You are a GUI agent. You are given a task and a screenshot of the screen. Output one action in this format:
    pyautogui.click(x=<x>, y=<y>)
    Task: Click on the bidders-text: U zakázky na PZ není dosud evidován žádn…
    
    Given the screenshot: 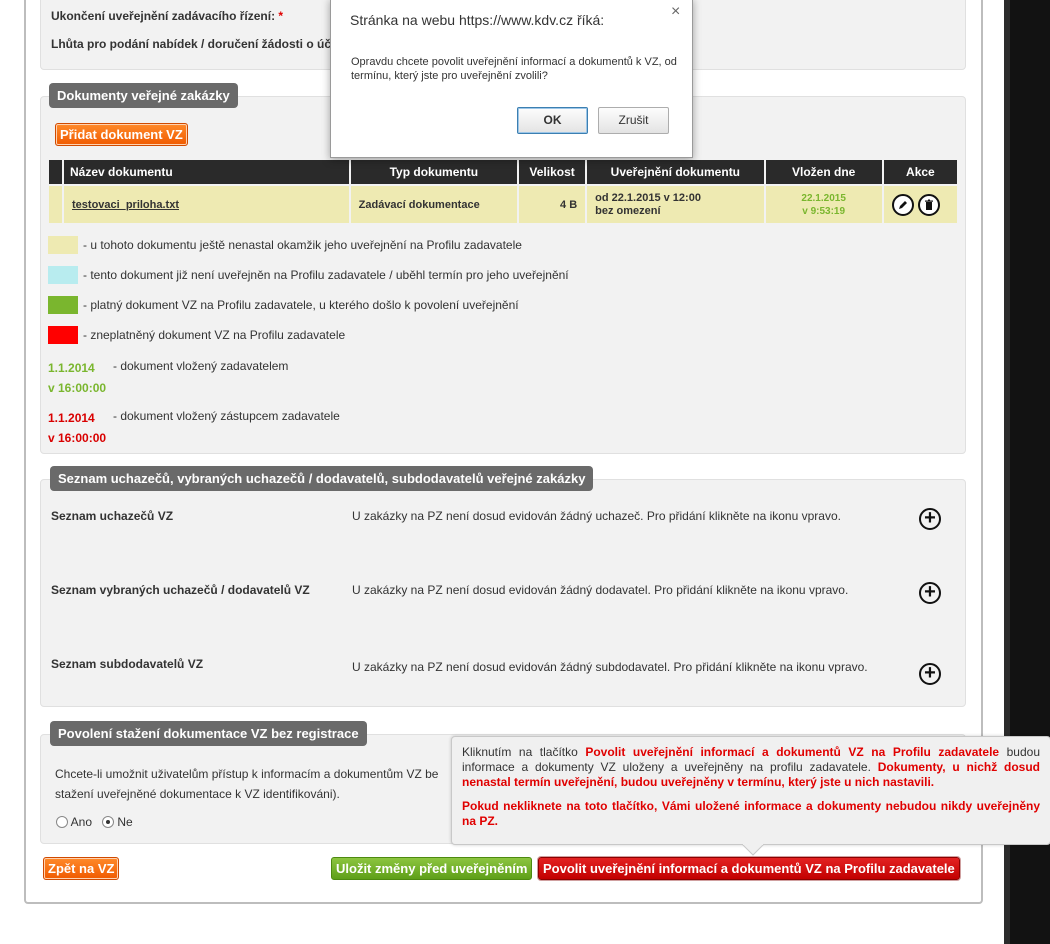 What is the action you would take?
    pyautogui.click(x=596, y=516)
    